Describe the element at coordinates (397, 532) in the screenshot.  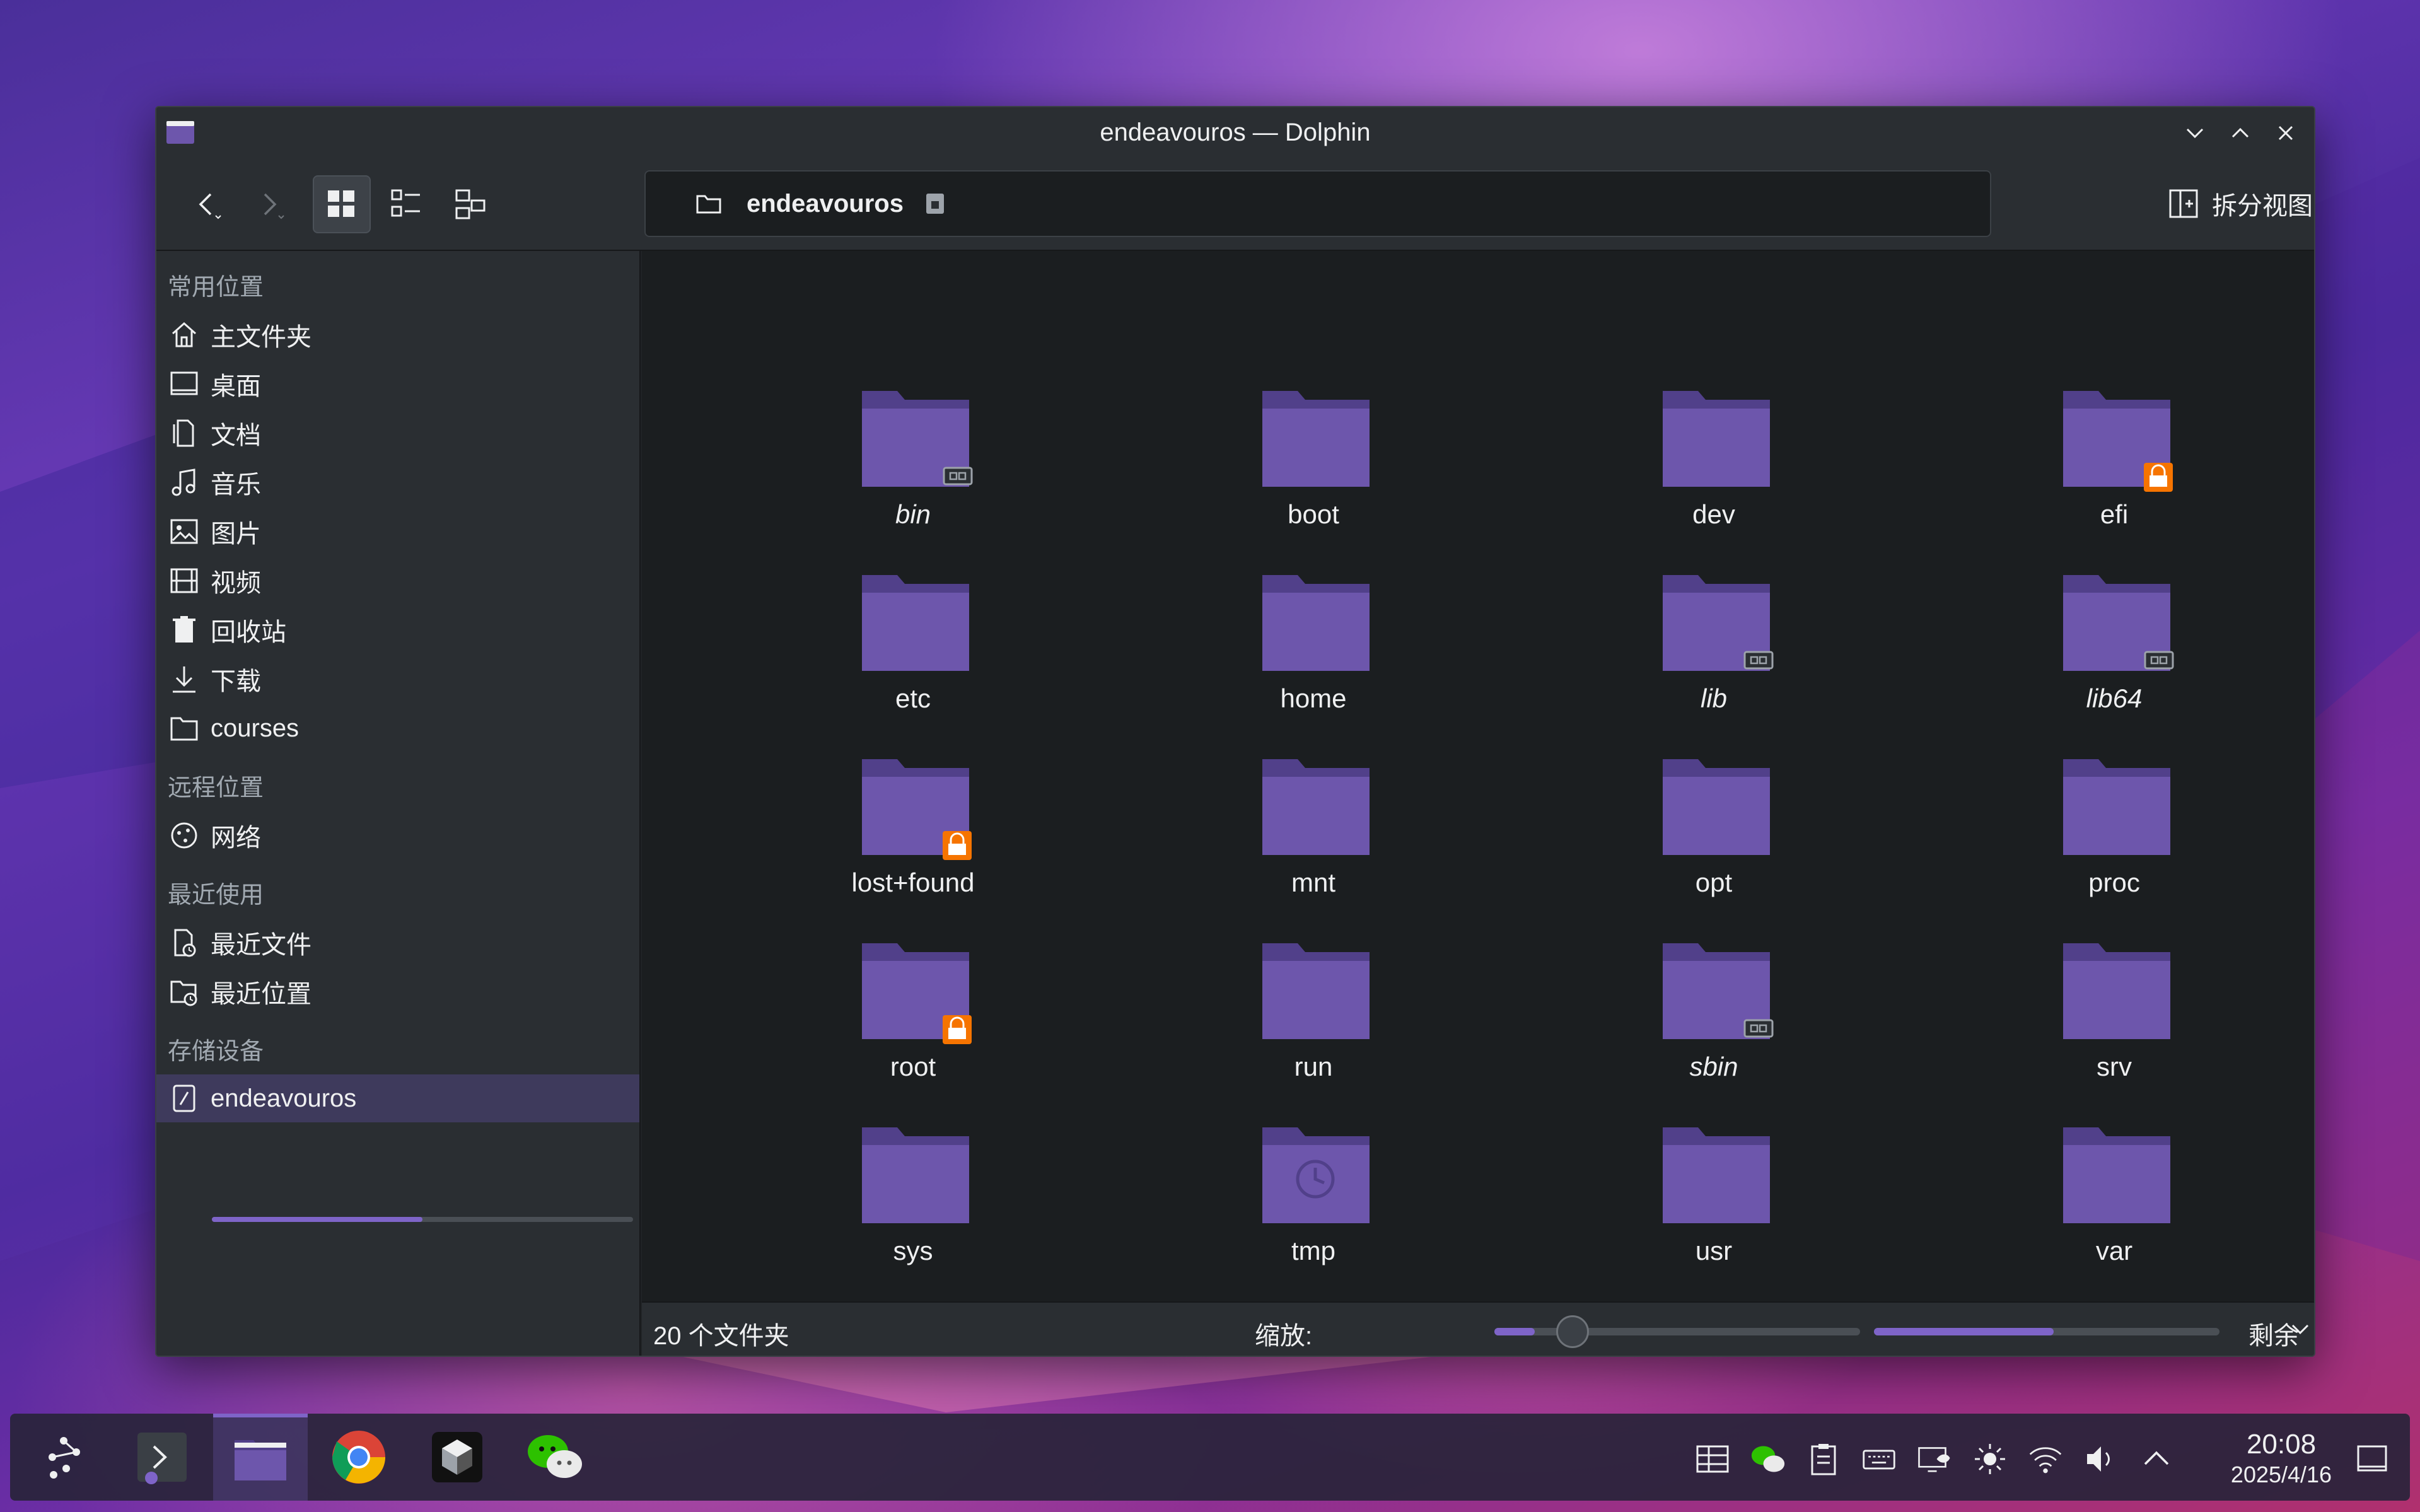
I see `sidebar-item-pictures: 图片` at that location.